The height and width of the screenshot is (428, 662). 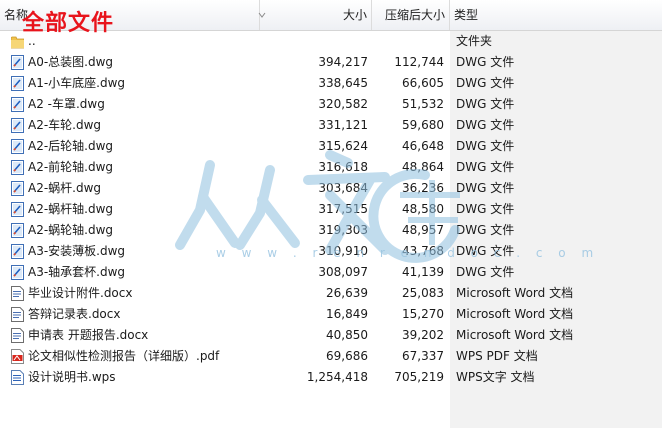 I want to click on file-size: 40,850, so click(x=347, y=335).